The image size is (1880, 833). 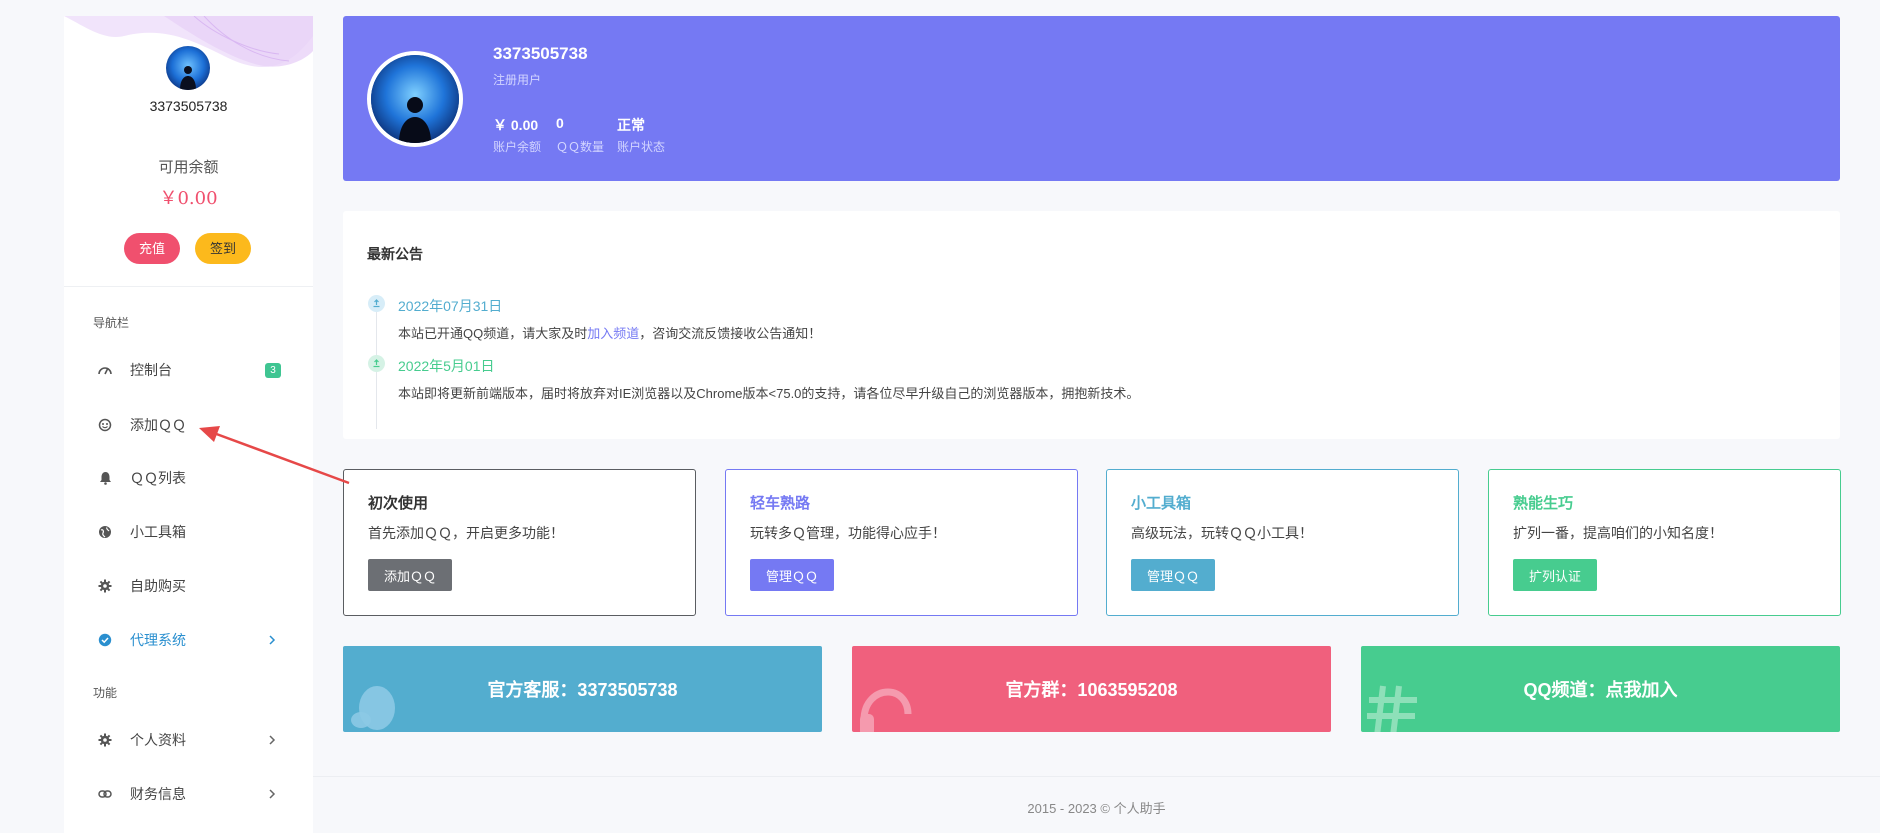 I want to click on hashtag-icon, so click(x=1395, y=706).